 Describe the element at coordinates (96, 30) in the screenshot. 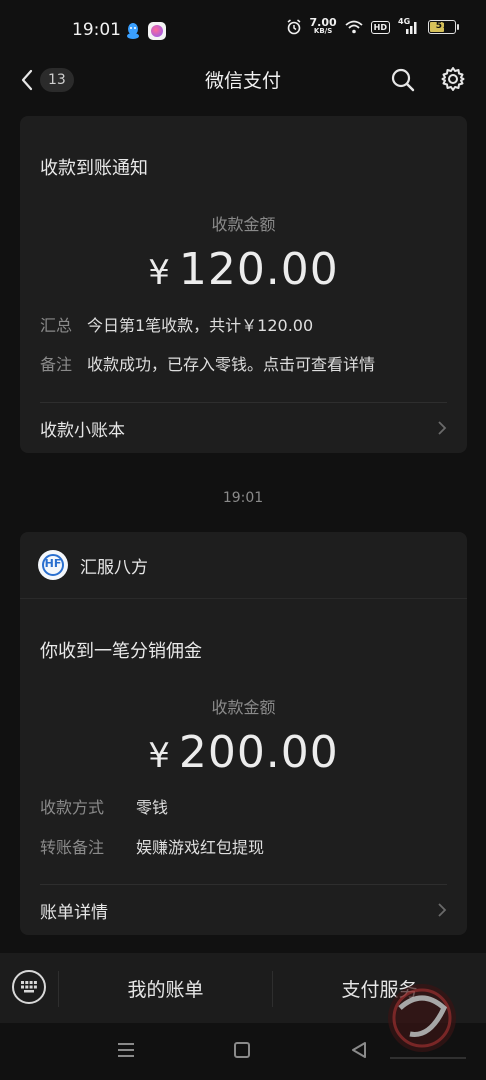

I see `status-time: 19:01` at that location.